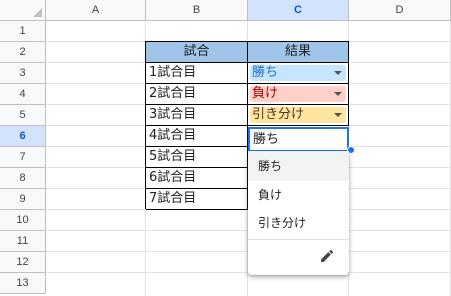  Describe the element at coordinates (197, 115) in the screenshot. I see `game-cell: 3試合目` at that location.